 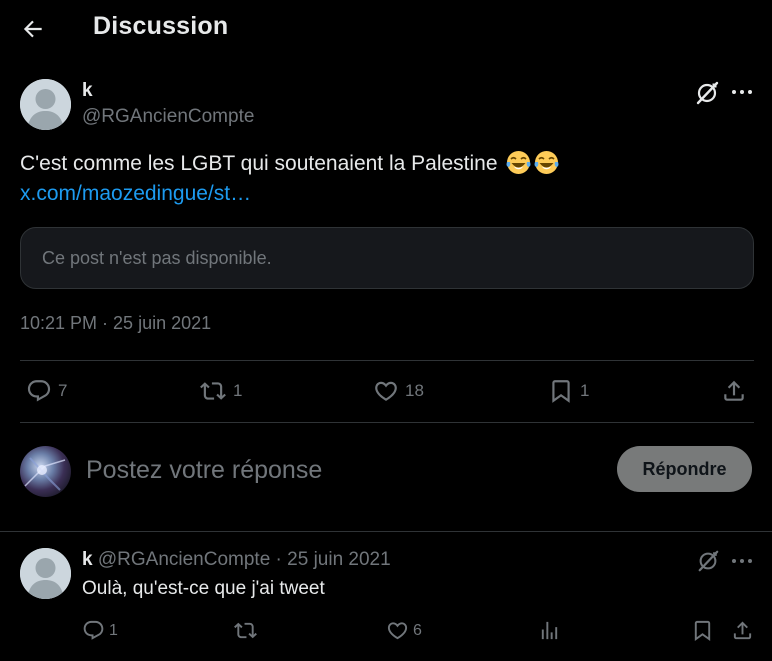 I want to click on reply-button: Répondre, so click(x=684, y=469).